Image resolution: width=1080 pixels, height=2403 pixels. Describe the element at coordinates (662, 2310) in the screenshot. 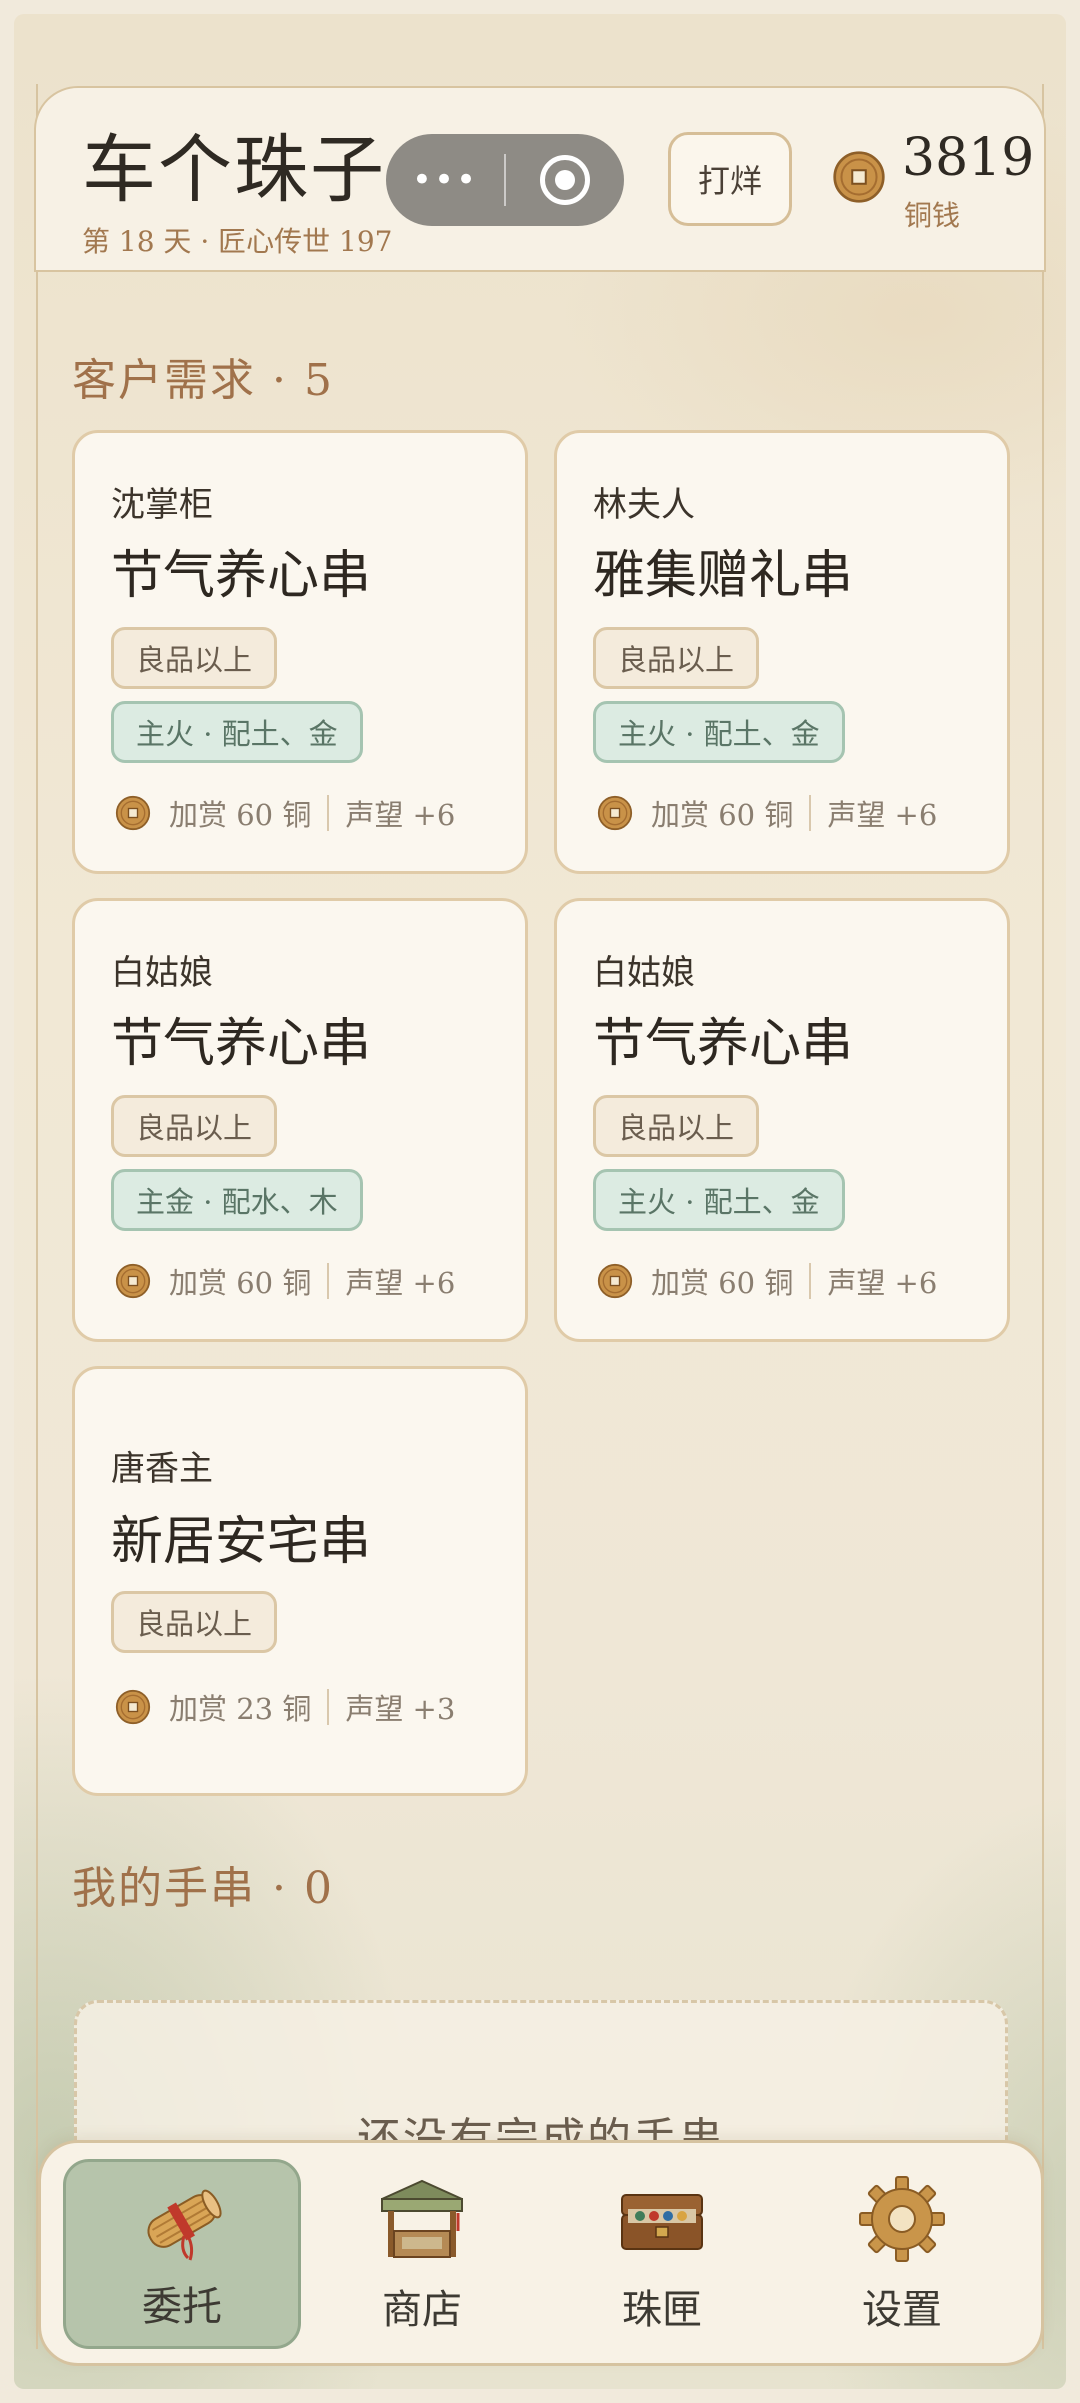

I see `tab-label: 珠匣` at that location.